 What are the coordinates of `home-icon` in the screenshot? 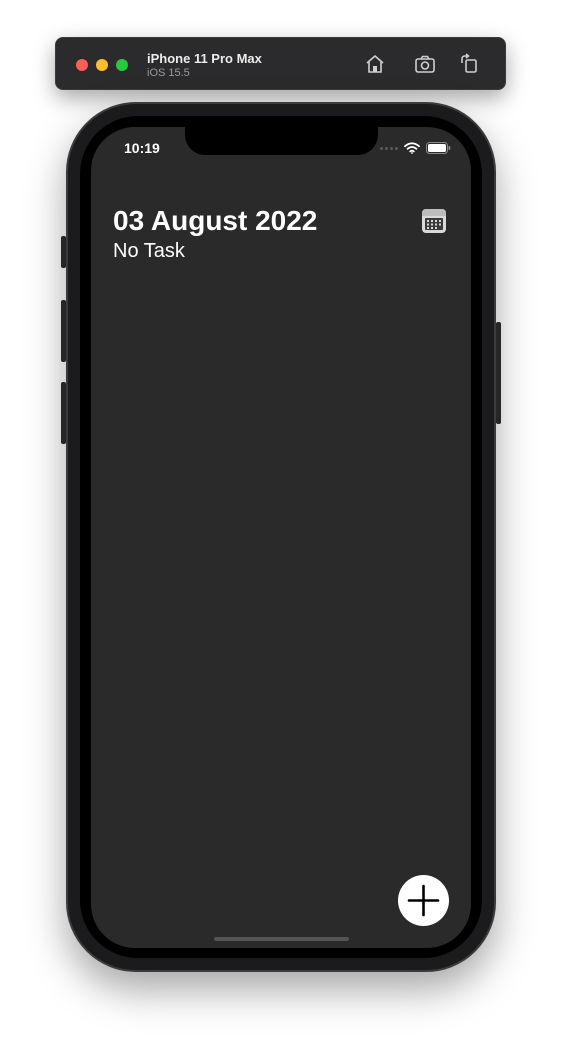 It's located at (375, 64).